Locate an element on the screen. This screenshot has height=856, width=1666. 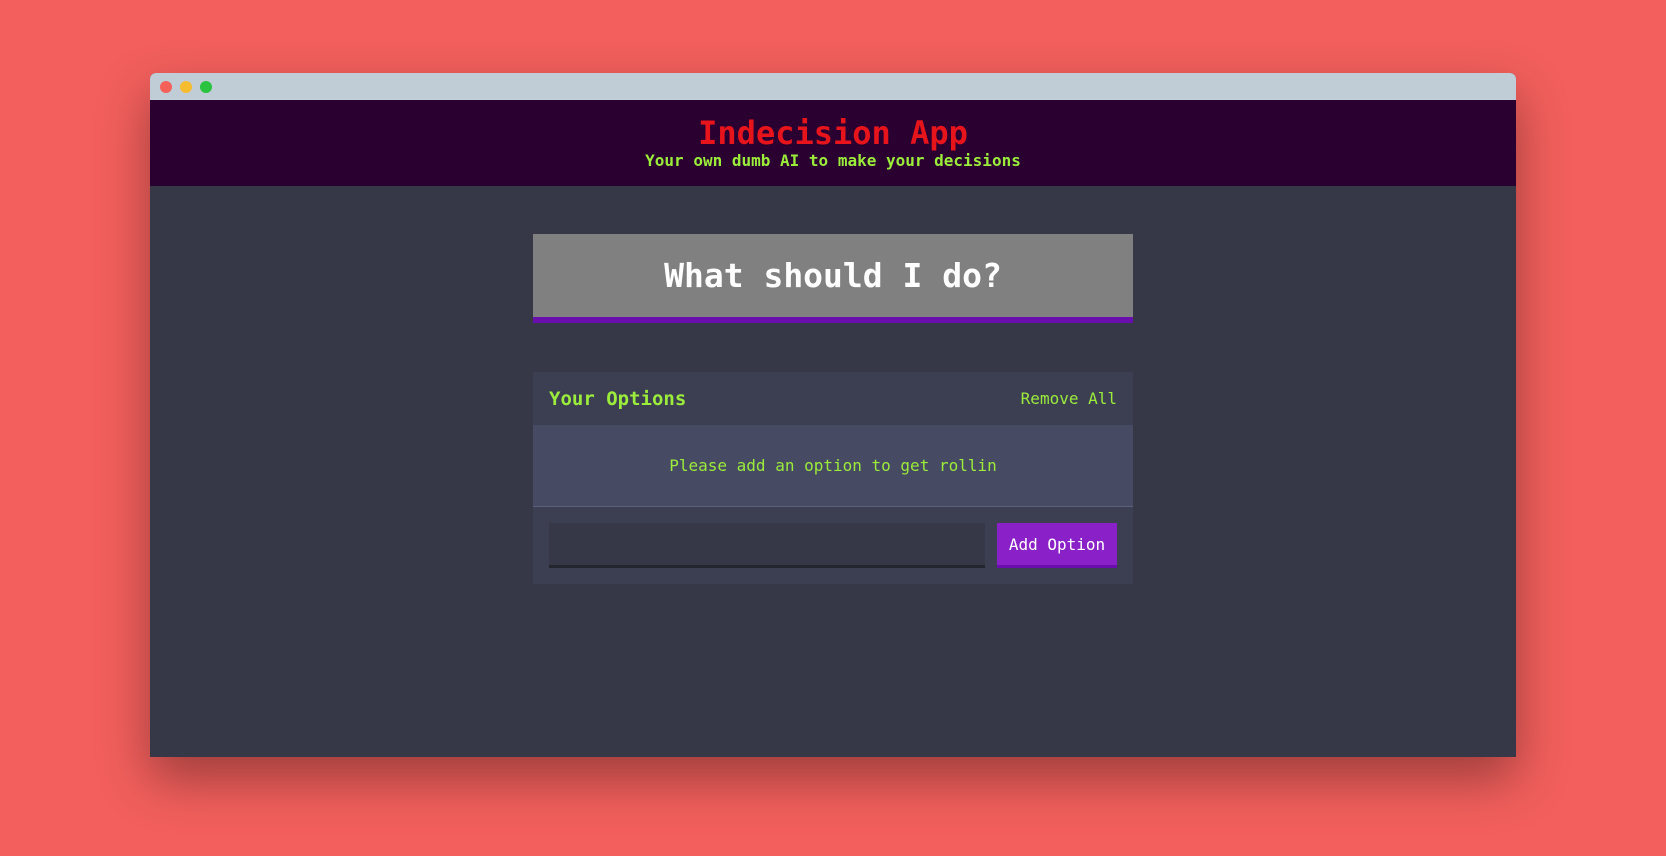
what-should-i-do-button: What should I do? is located at coordinates (833, 278).